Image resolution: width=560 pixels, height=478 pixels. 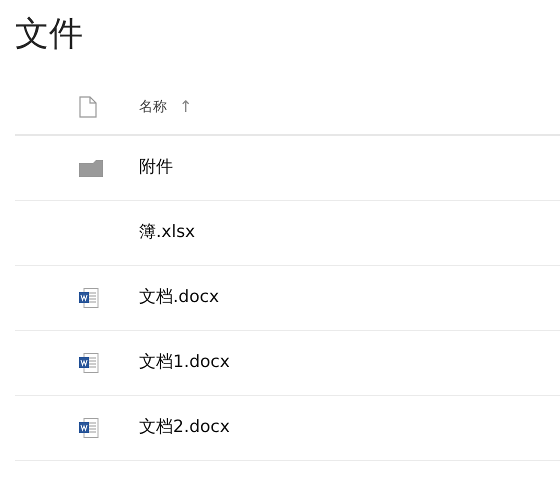 What do you see at coordinates (184, 363) in the screenshot?
I see `file-name: 文档1.docx` at bounding box center [184, 363].